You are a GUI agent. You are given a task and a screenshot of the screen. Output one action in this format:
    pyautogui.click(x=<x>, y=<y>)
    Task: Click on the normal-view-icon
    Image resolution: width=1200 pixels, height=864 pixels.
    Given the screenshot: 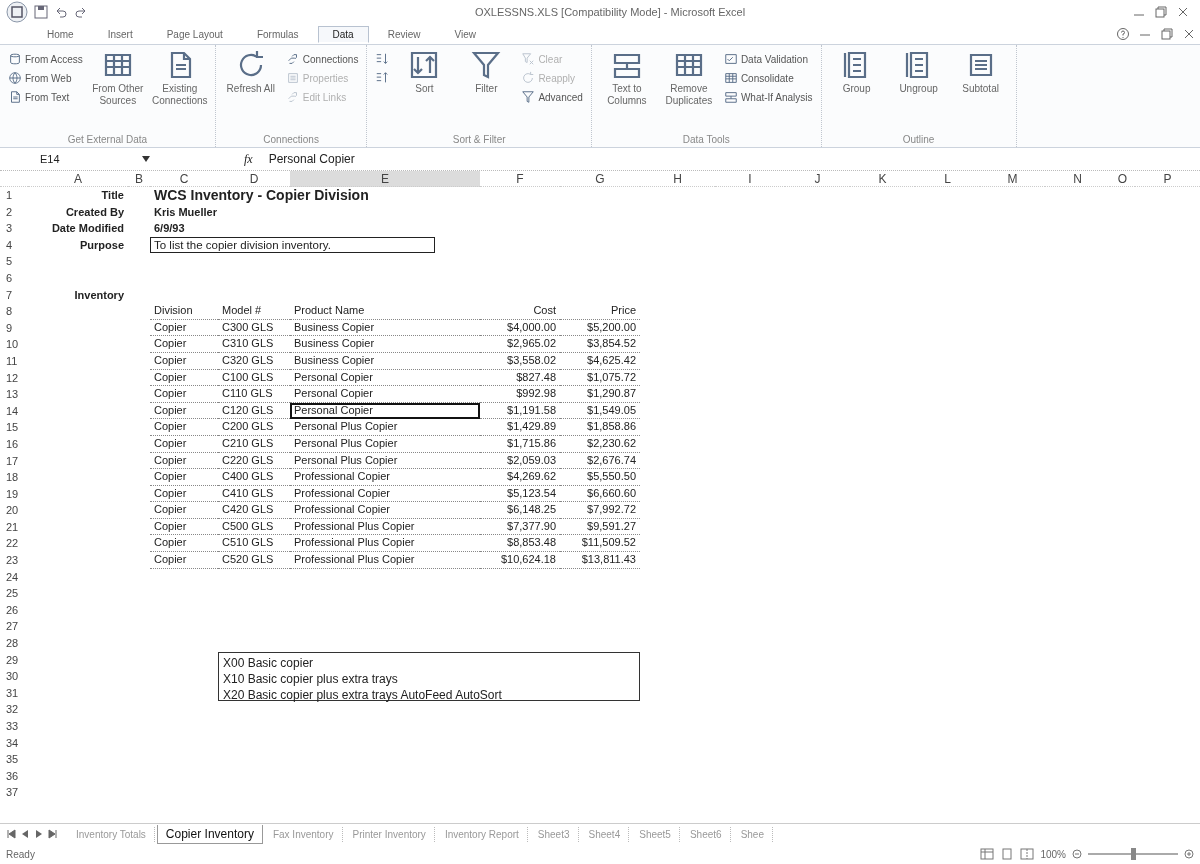 What is the action you would take?
    pyautogui.click(x=987, y=854)
    